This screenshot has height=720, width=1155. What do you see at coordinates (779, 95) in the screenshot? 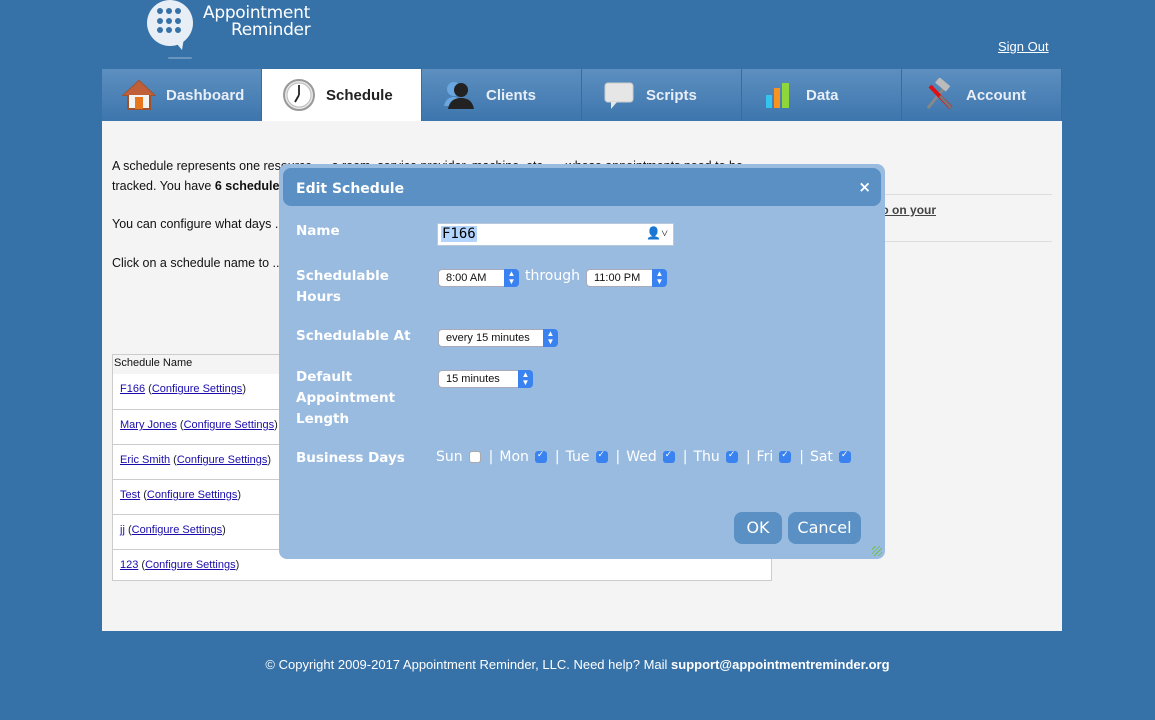
I see `bar-chart-icon` at bounding box center [779, 95].